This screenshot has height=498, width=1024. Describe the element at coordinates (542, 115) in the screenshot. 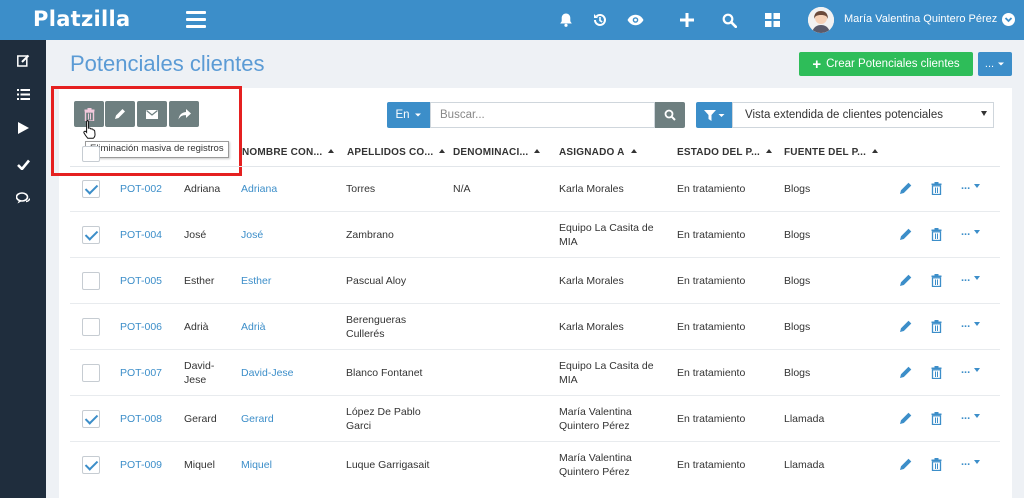

I see `search-input` at that location.